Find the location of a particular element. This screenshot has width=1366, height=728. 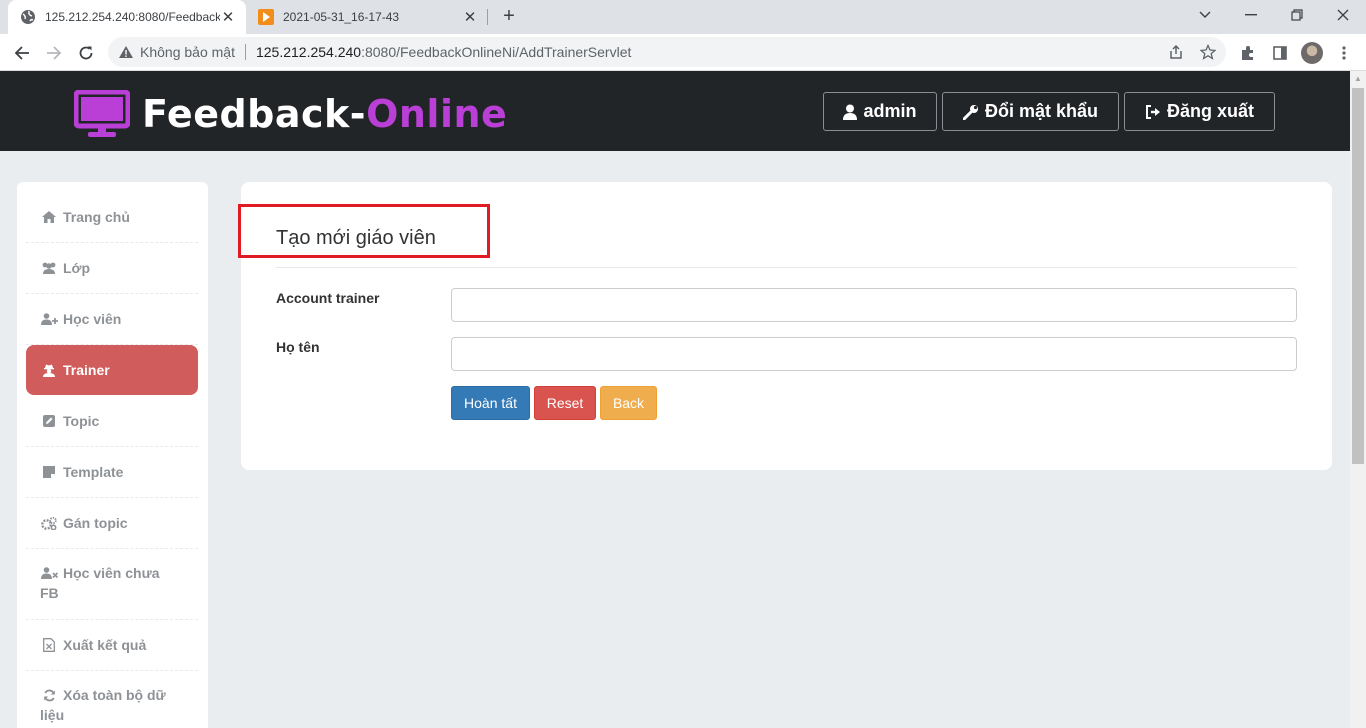

full-name-input is located at coordinates (874, 354).